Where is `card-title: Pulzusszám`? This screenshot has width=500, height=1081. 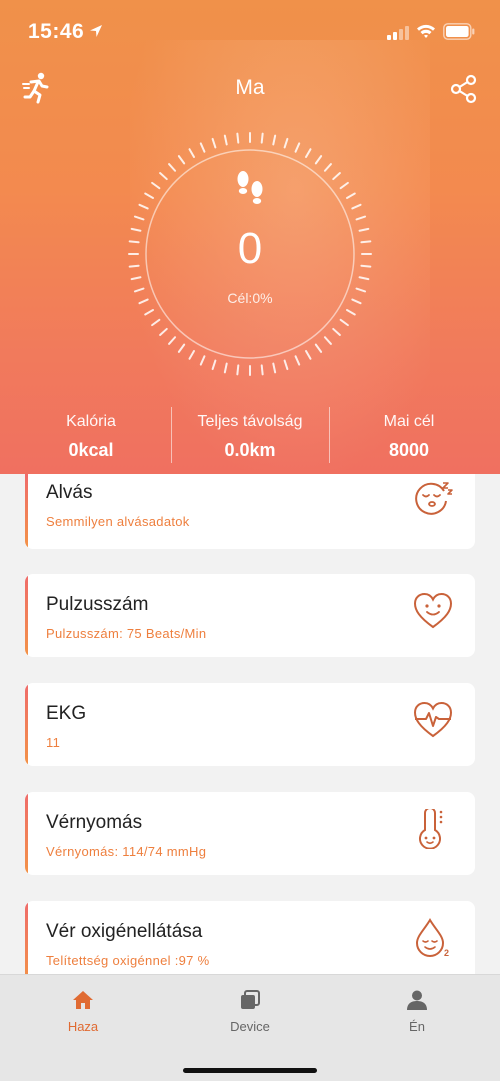
card-title: Pulzusszám is located at coordinates (97, 604).